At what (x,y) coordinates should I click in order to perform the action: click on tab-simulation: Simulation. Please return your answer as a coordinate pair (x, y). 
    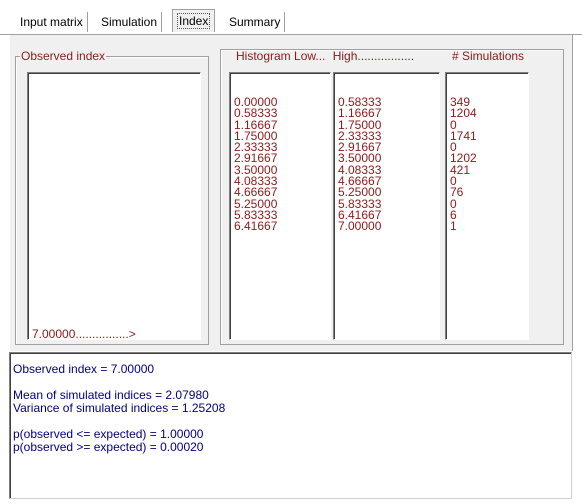
    Looking at the image, I should click on (130, 22).